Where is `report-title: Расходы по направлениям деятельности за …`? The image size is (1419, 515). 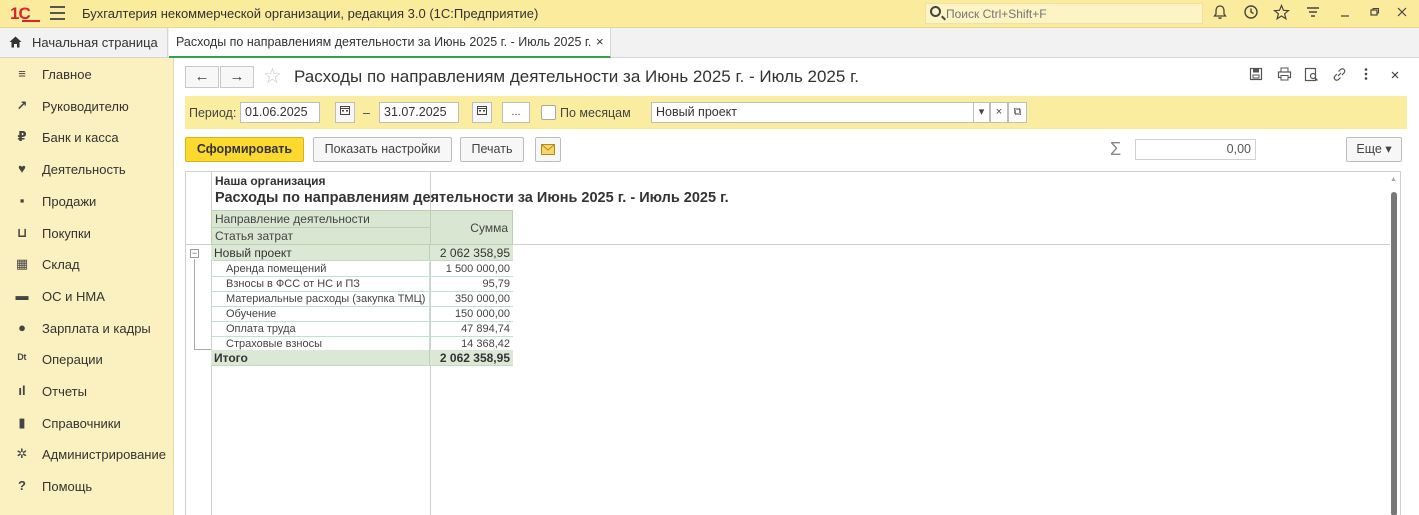 report-title: Расходы по направлениям деятельности за … is located at coordinates (472, 198).